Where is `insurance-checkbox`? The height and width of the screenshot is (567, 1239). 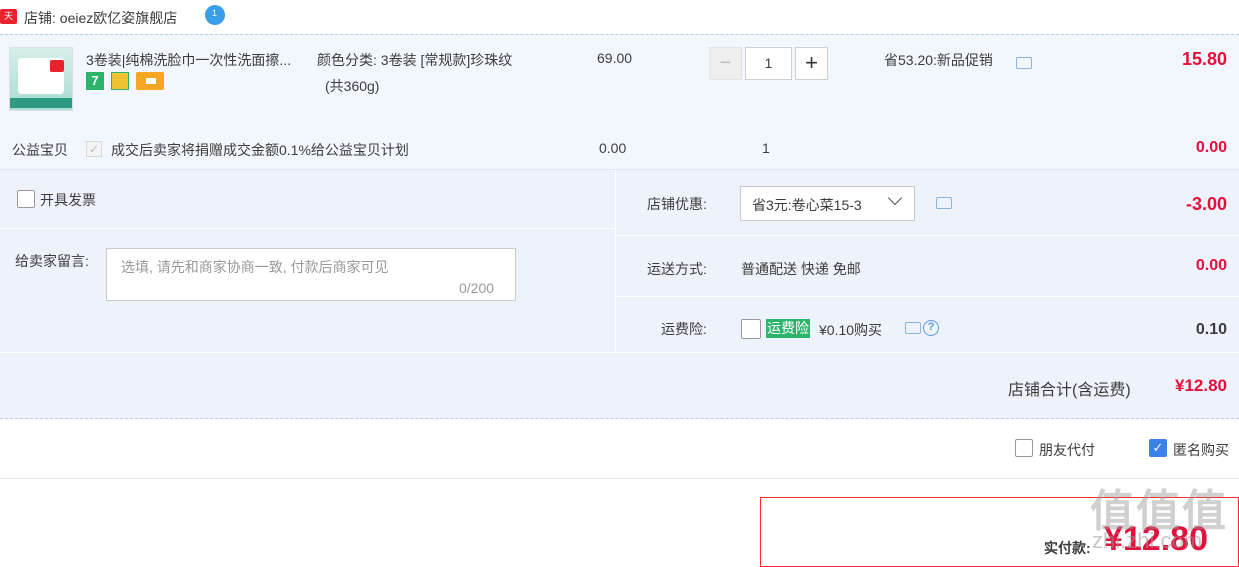
insurance-checkbox is located at coordinates (751, 329).